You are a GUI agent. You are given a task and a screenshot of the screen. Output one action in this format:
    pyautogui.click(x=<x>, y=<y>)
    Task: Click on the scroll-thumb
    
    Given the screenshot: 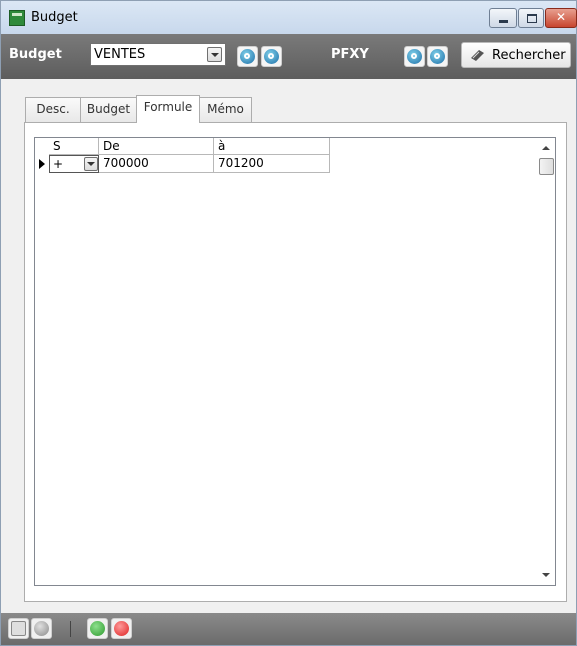 What is the action you would take?
    pyautogui.click(x=546, y=166)
    